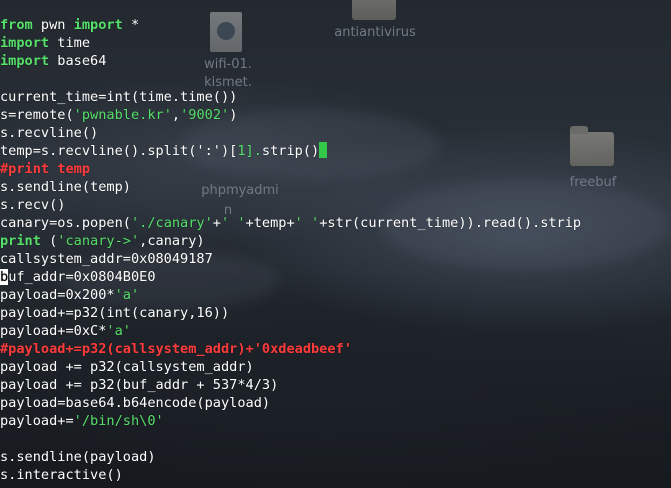 The height and width of the screenshot is (488, 671). What do you see at coordinates (249, 151) in the screenshot?
I see `string-literal: 1].` at bounding box center [249, 151].